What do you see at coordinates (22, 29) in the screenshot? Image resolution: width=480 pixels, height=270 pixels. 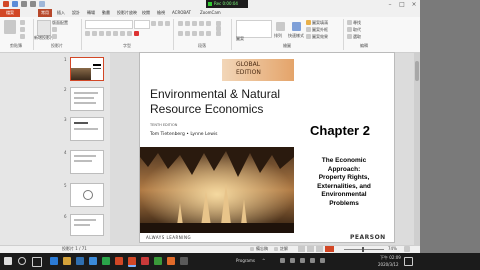 I see `copy-icon` at bounding box center [22, 29].